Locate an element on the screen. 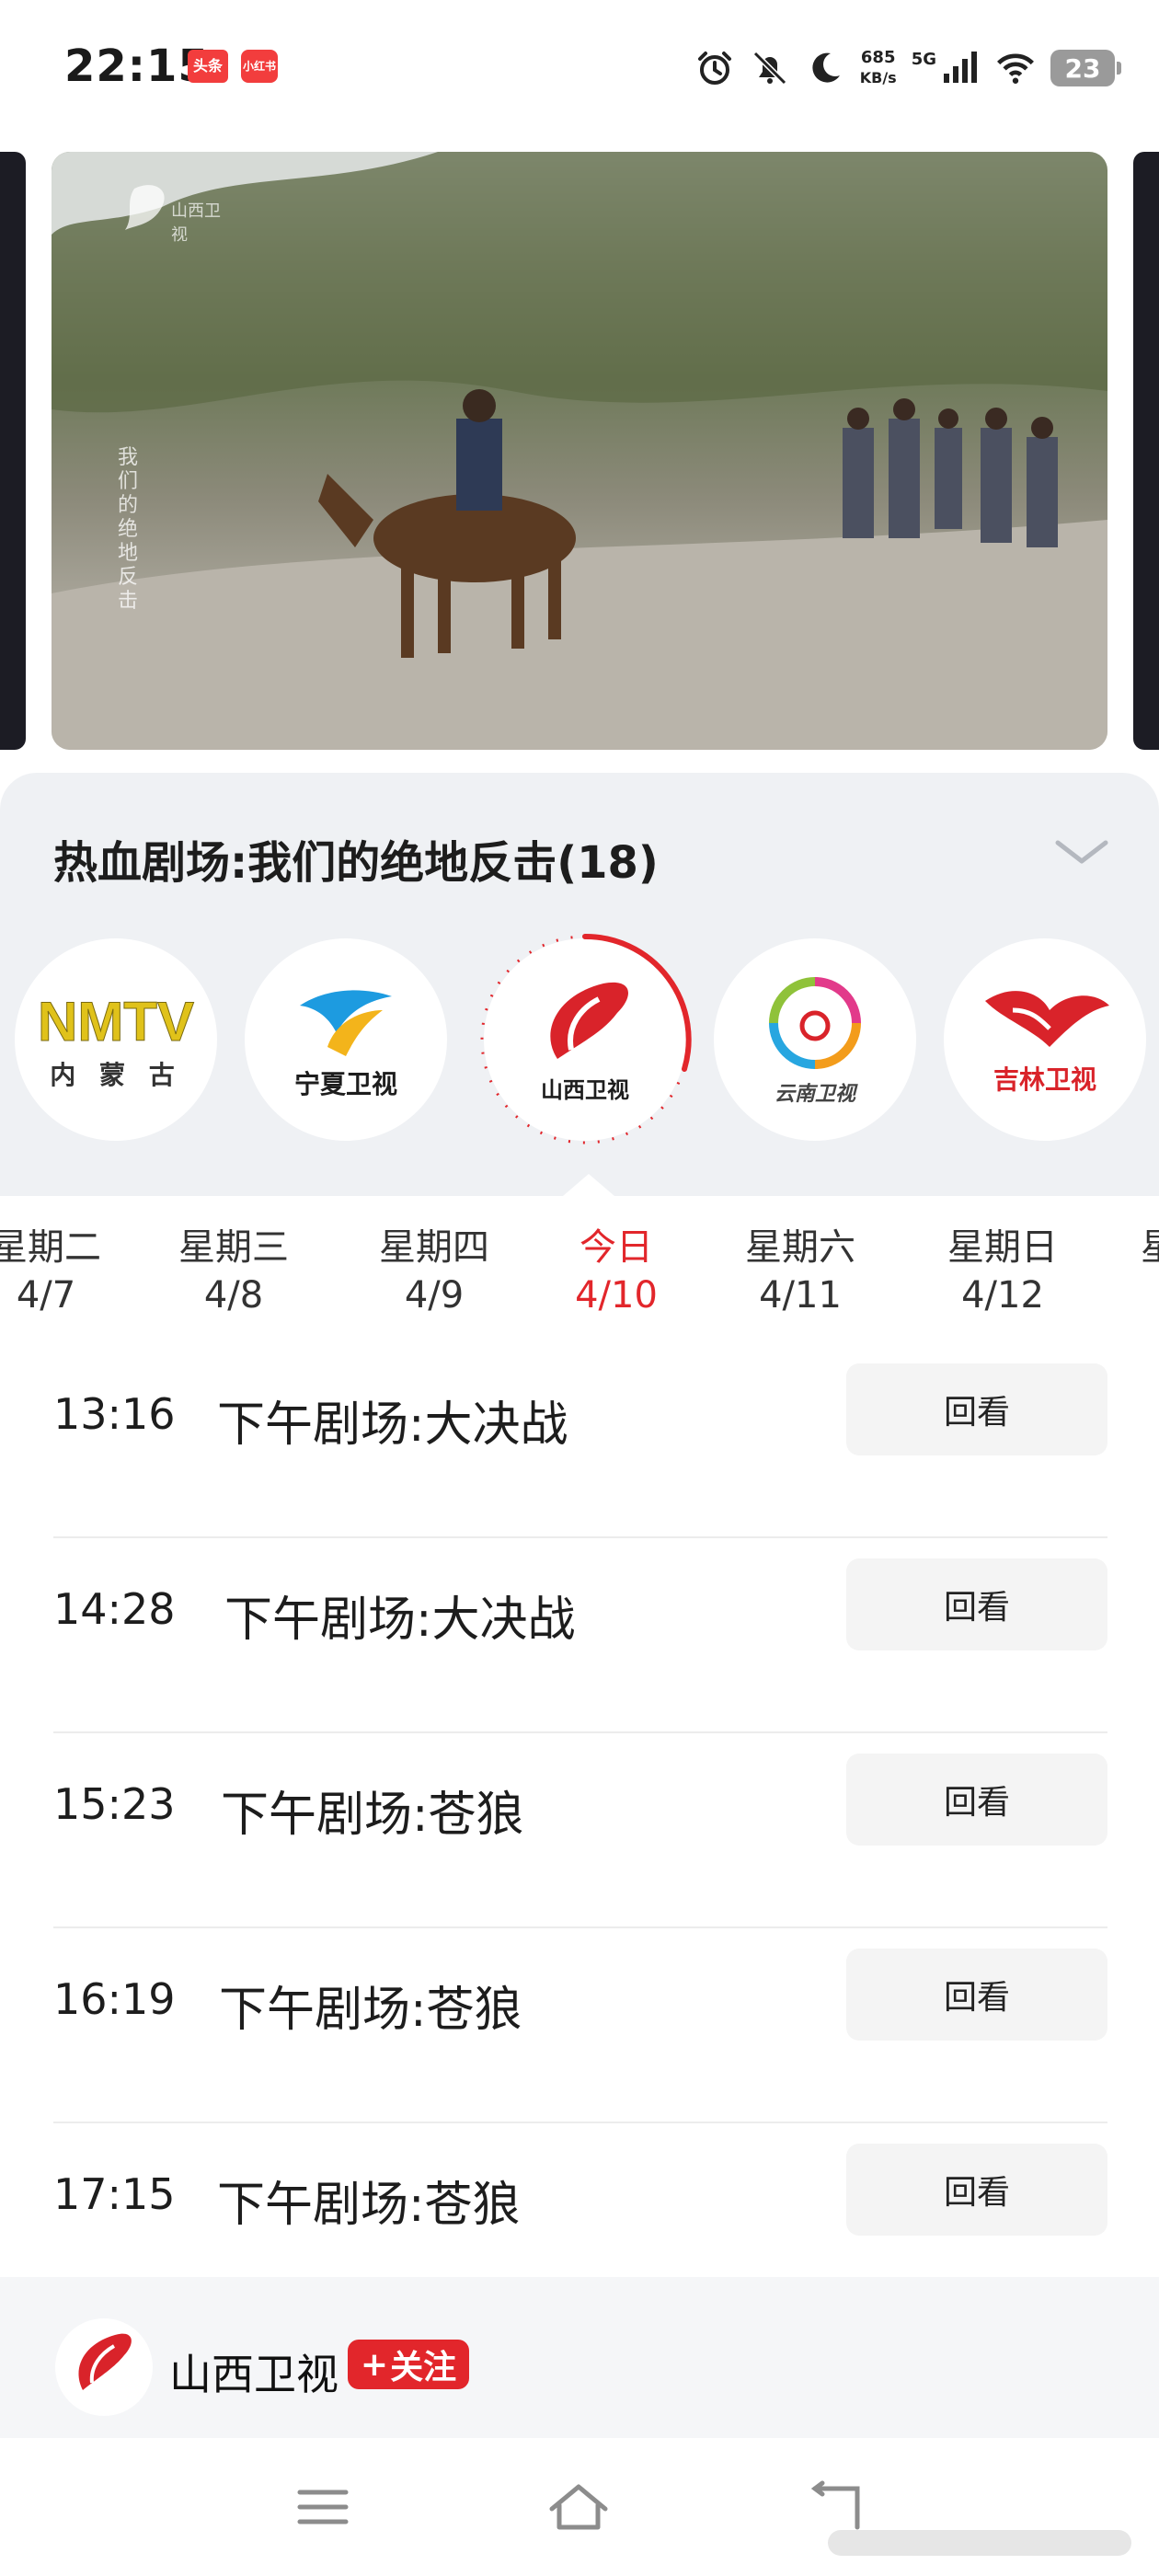  collapse-button is located at coordinates (1081, 852).